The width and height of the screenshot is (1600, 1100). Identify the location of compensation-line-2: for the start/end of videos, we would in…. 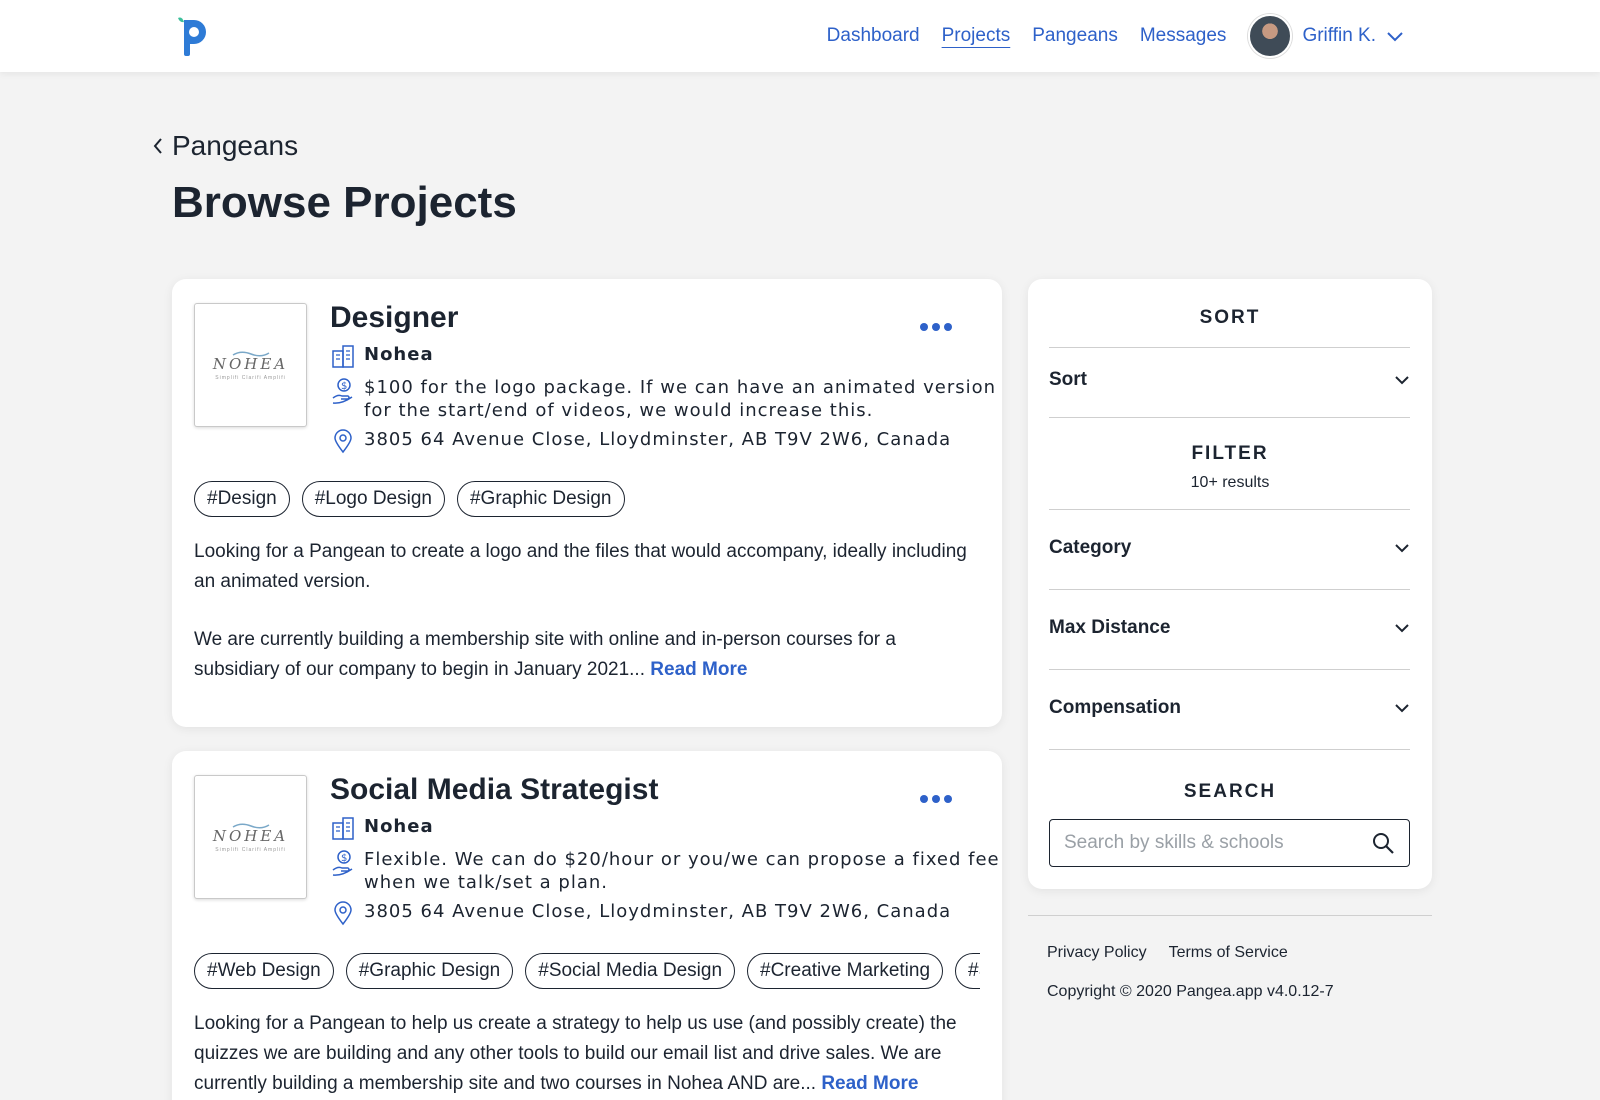
(619, 410).